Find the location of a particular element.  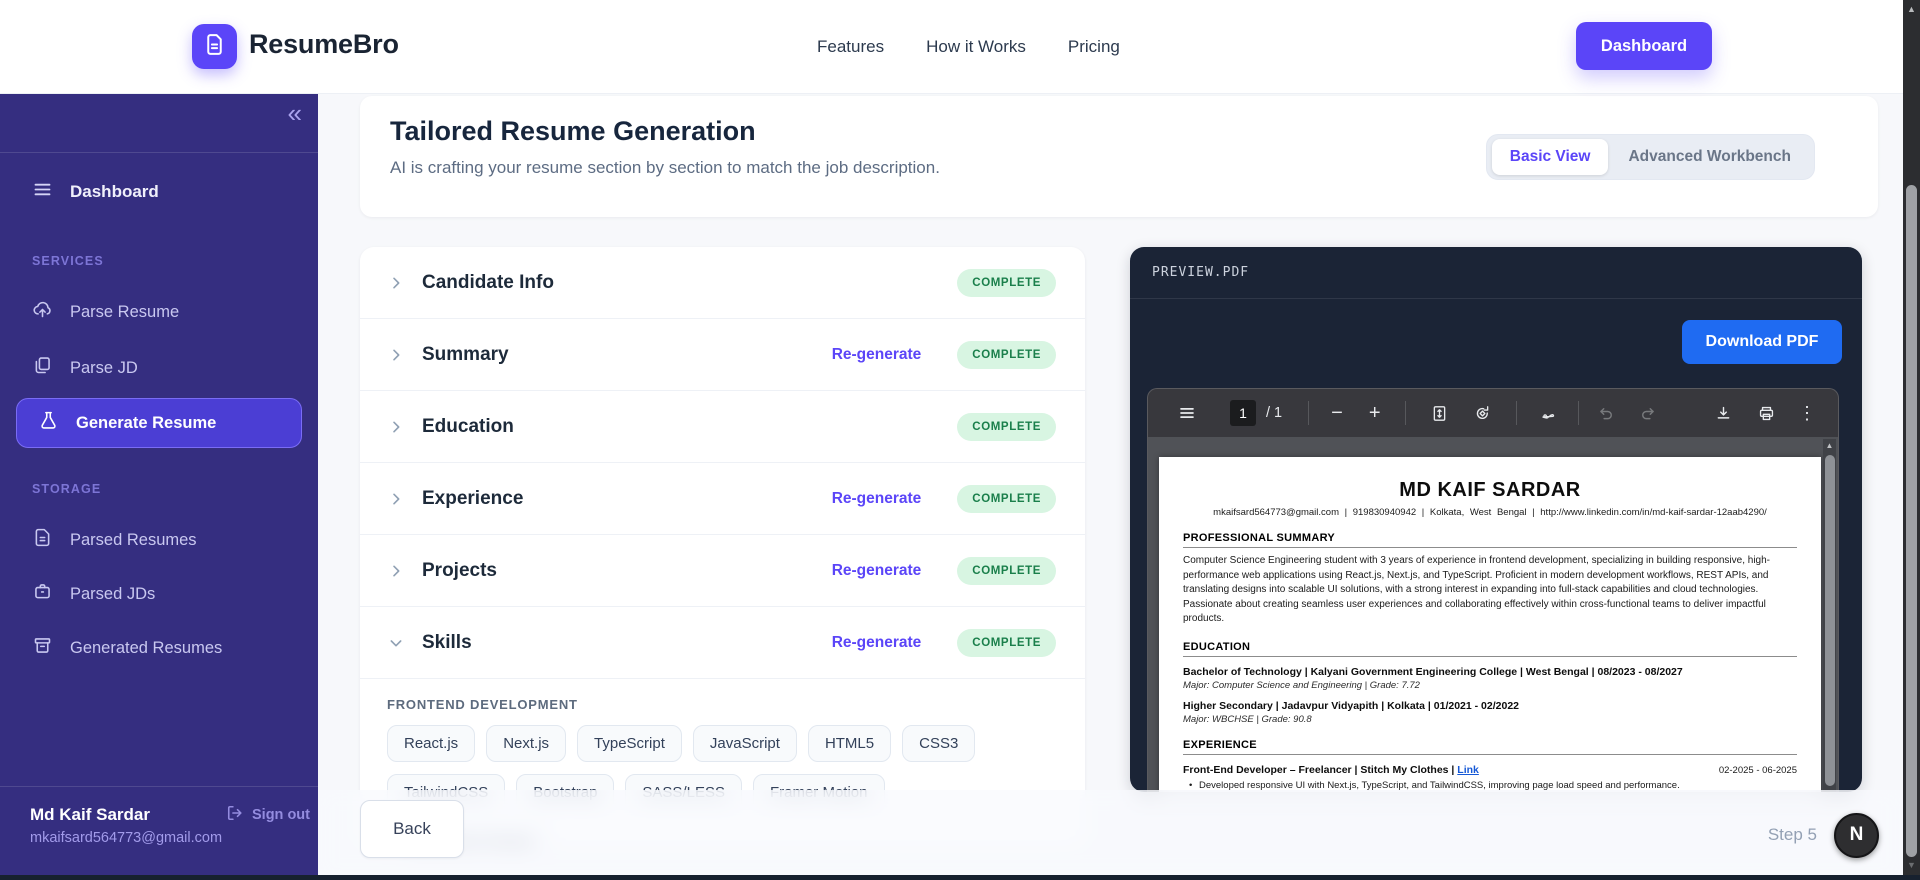

page-scrollbar: ▲ ▼ is located at coordinates (1911, 440).